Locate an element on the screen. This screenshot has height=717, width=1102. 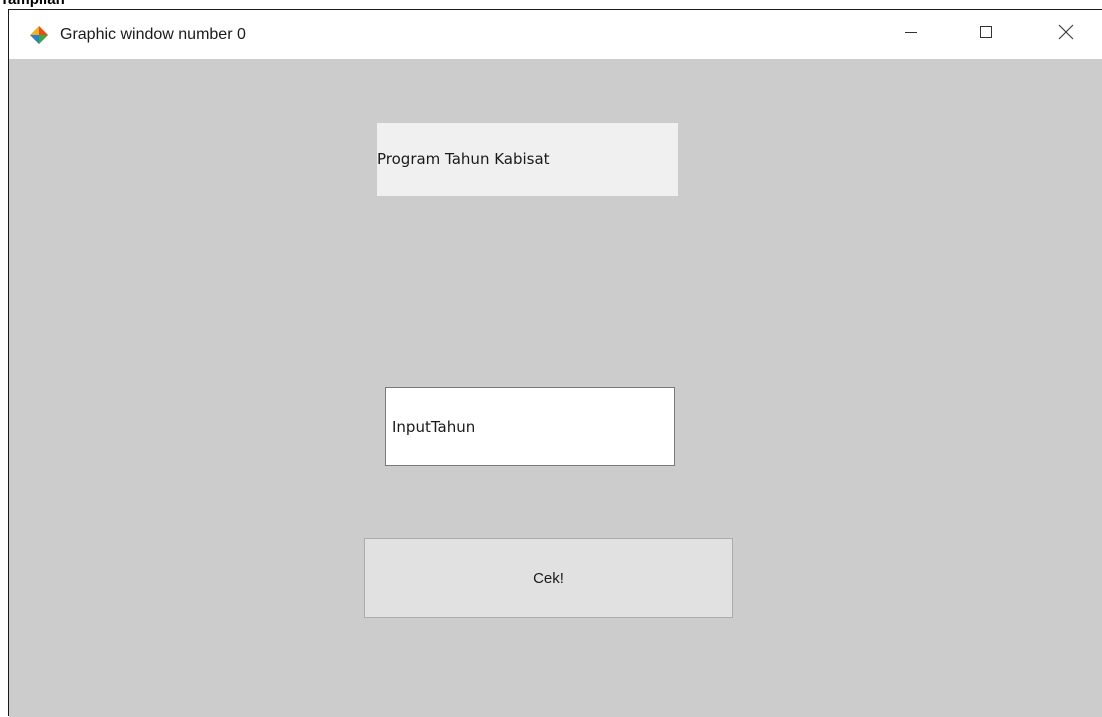
window-title: Graphic window number 0 is located at coordinates (153, 34).